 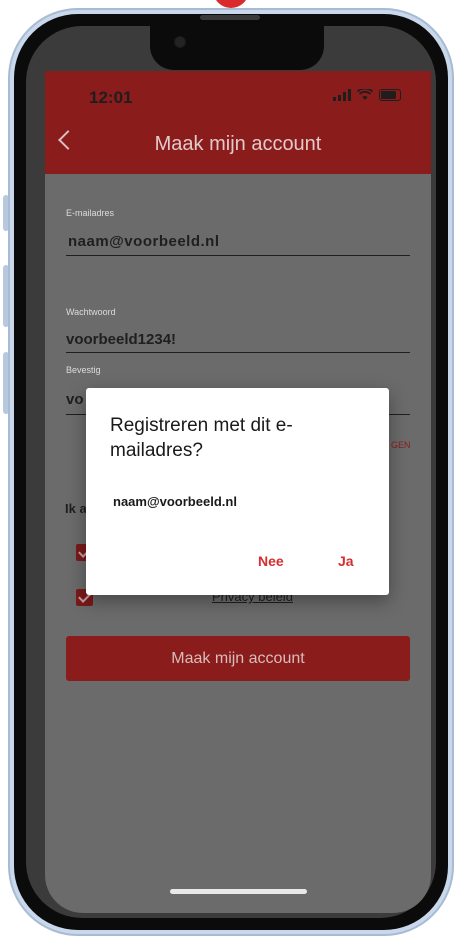 I want to click on confirm-field: vo, so click(x=75, y=399).